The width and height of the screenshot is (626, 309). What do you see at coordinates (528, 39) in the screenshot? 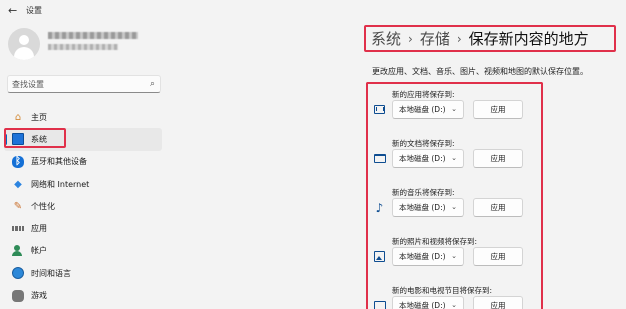
I see `page-title: 保存新内容的地方` at bounding box center [528, 39].